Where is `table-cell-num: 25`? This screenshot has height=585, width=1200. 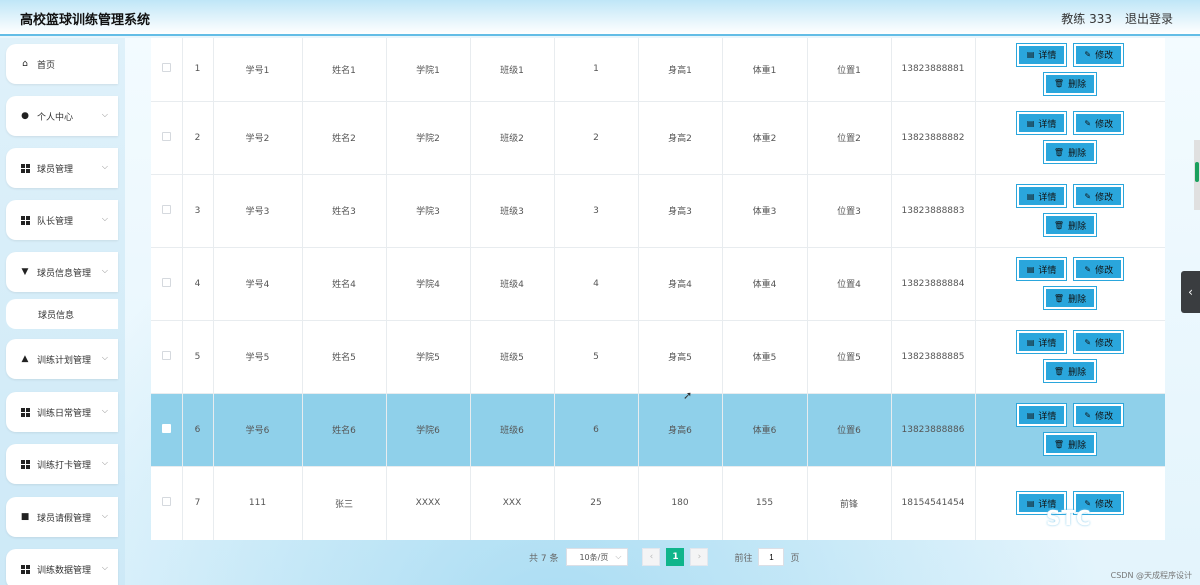 table-cell-num: 25 is located at coordinates (596, 503).